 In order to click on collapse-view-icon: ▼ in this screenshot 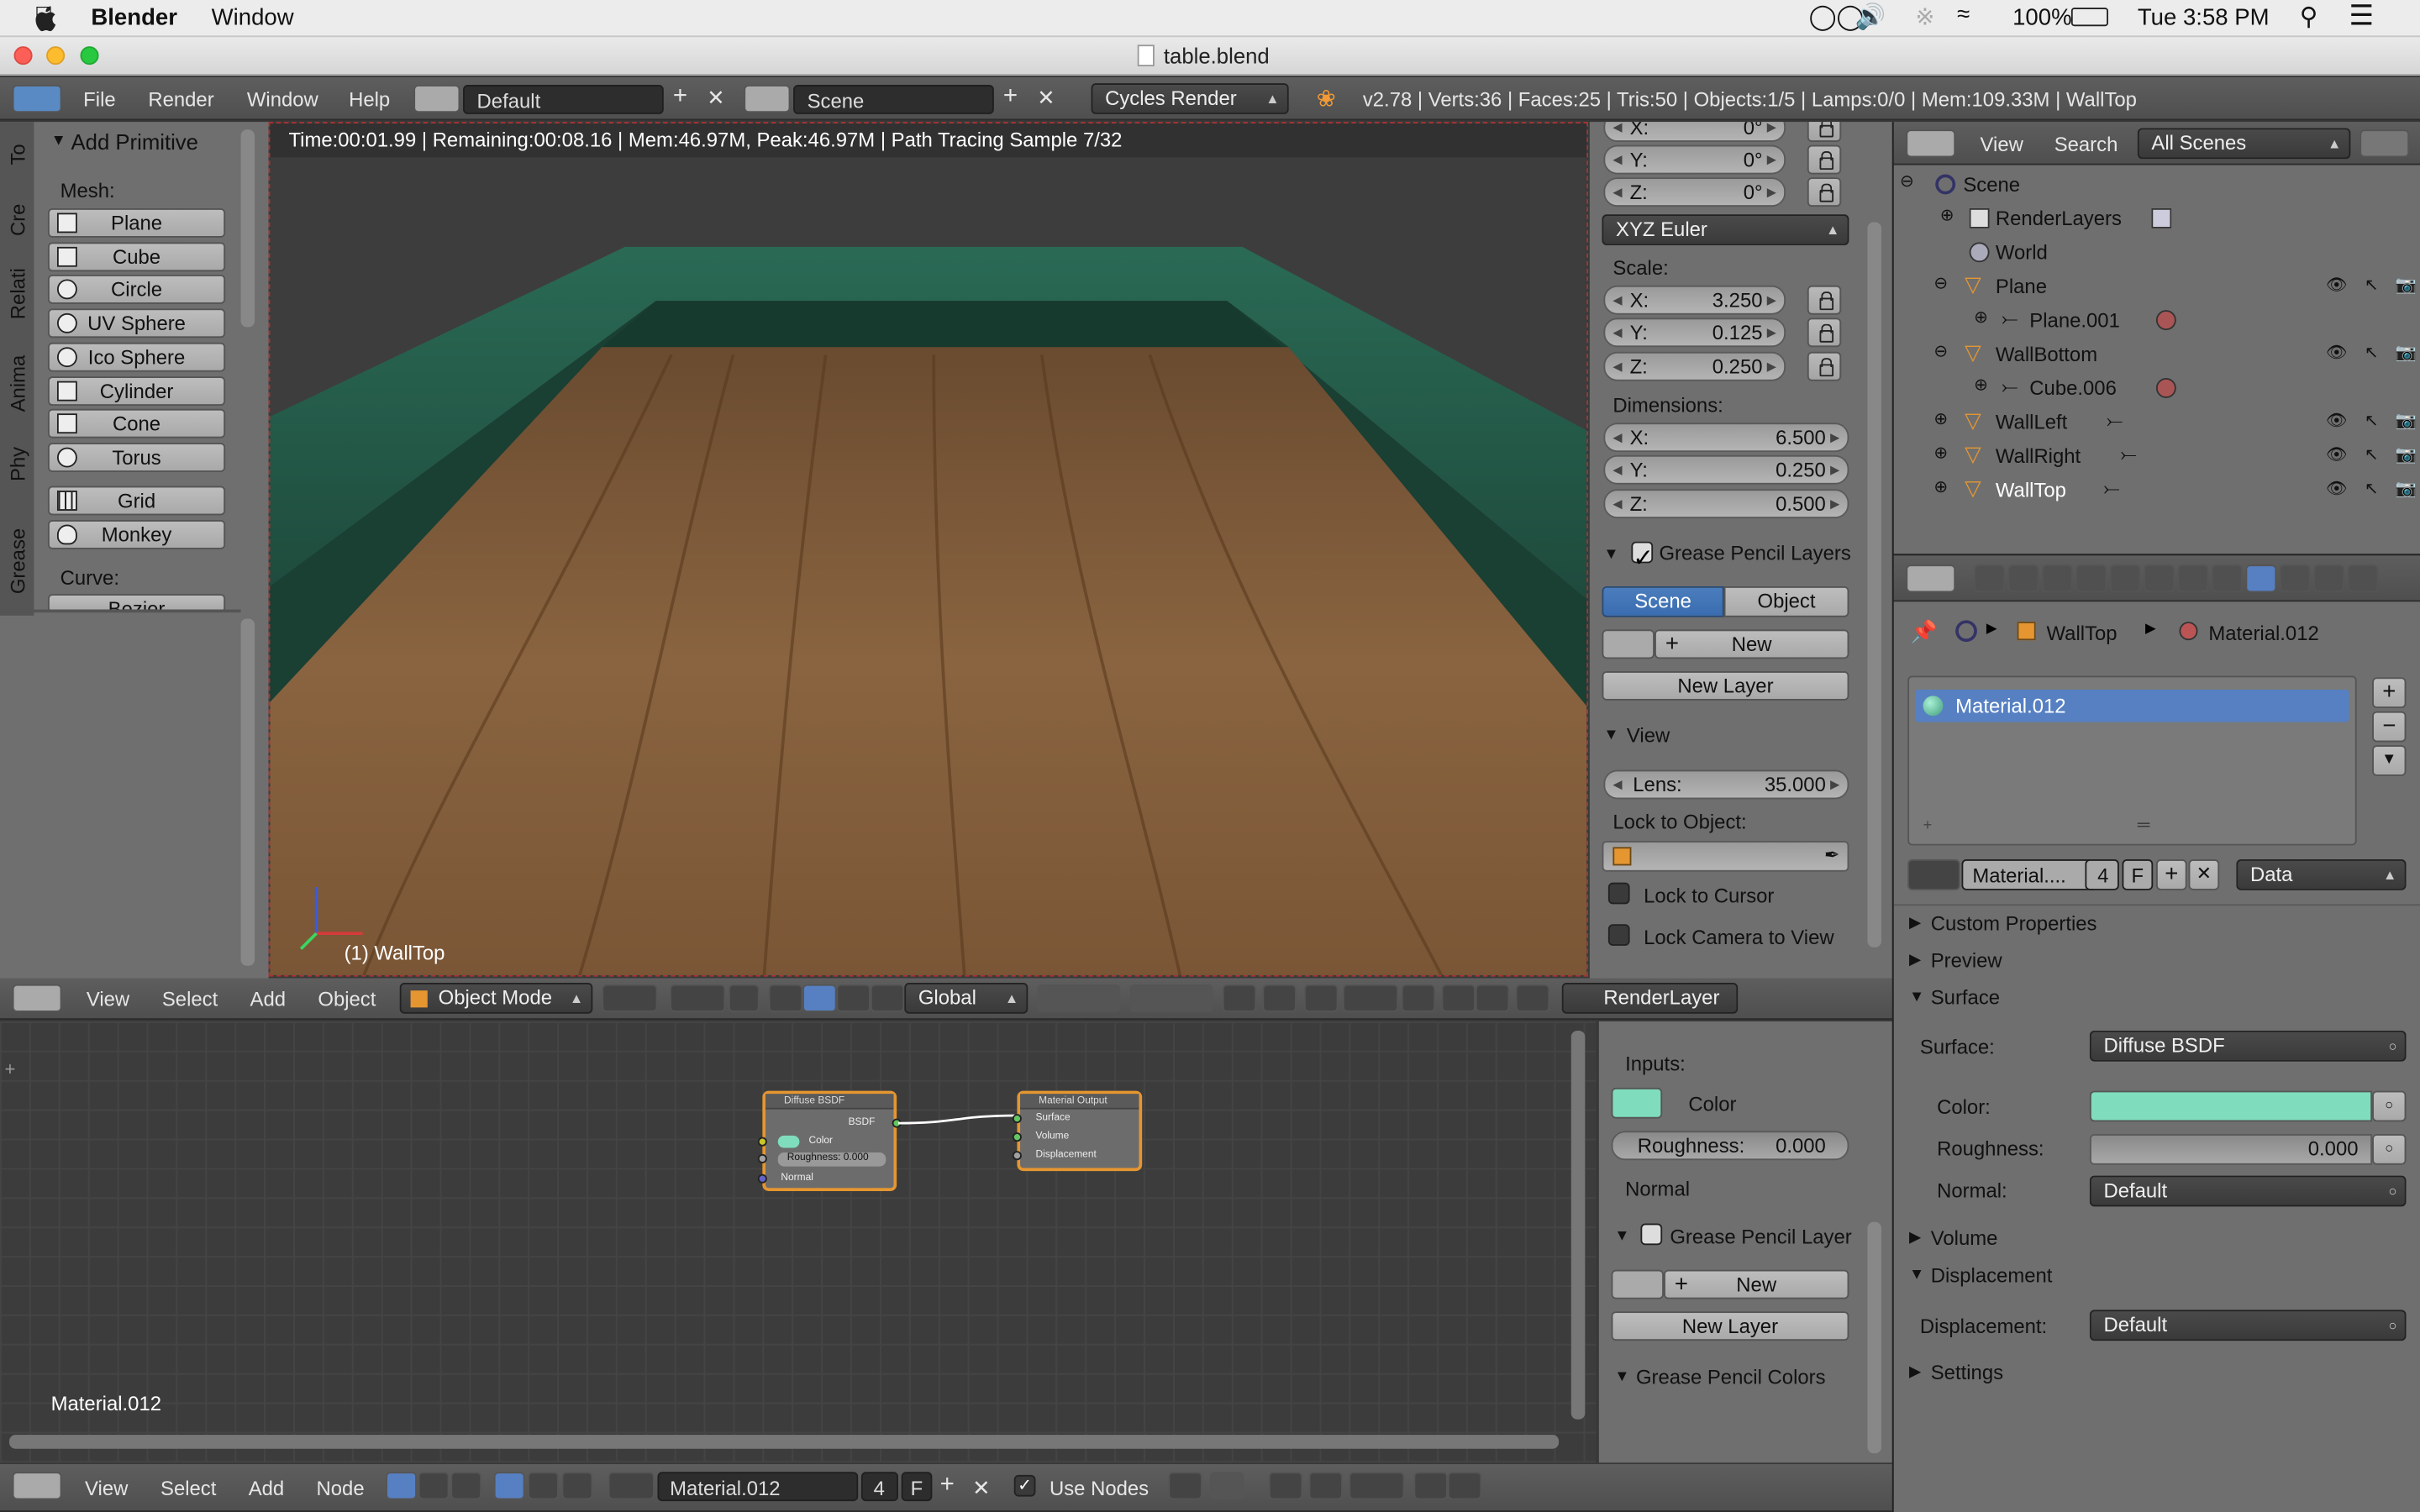, I will do `click(1610, 735)`.